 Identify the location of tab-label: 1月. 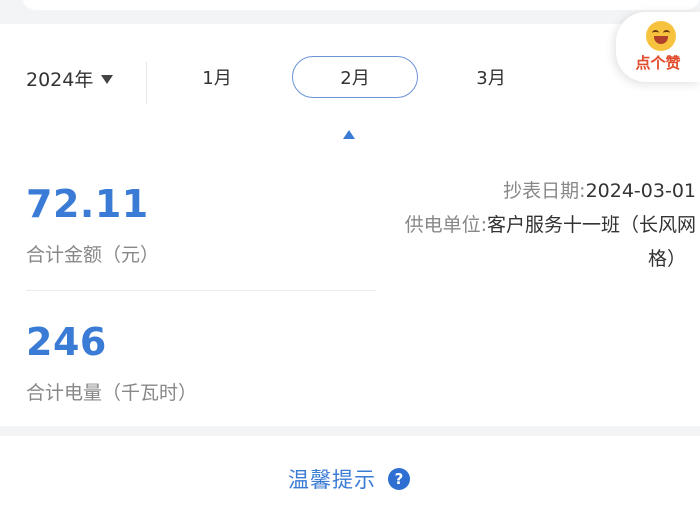
(217, 78).